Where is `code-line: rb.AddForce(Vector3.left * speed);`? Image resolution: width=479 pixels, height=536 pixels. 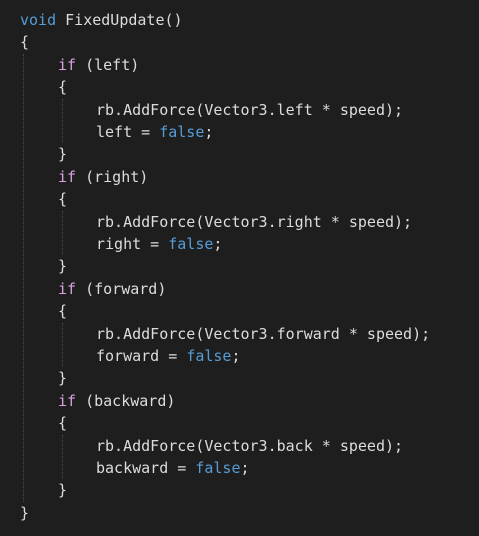 code-line: rb.AddForce(Vector3.left * speed); is located at coordinates (249, 110).